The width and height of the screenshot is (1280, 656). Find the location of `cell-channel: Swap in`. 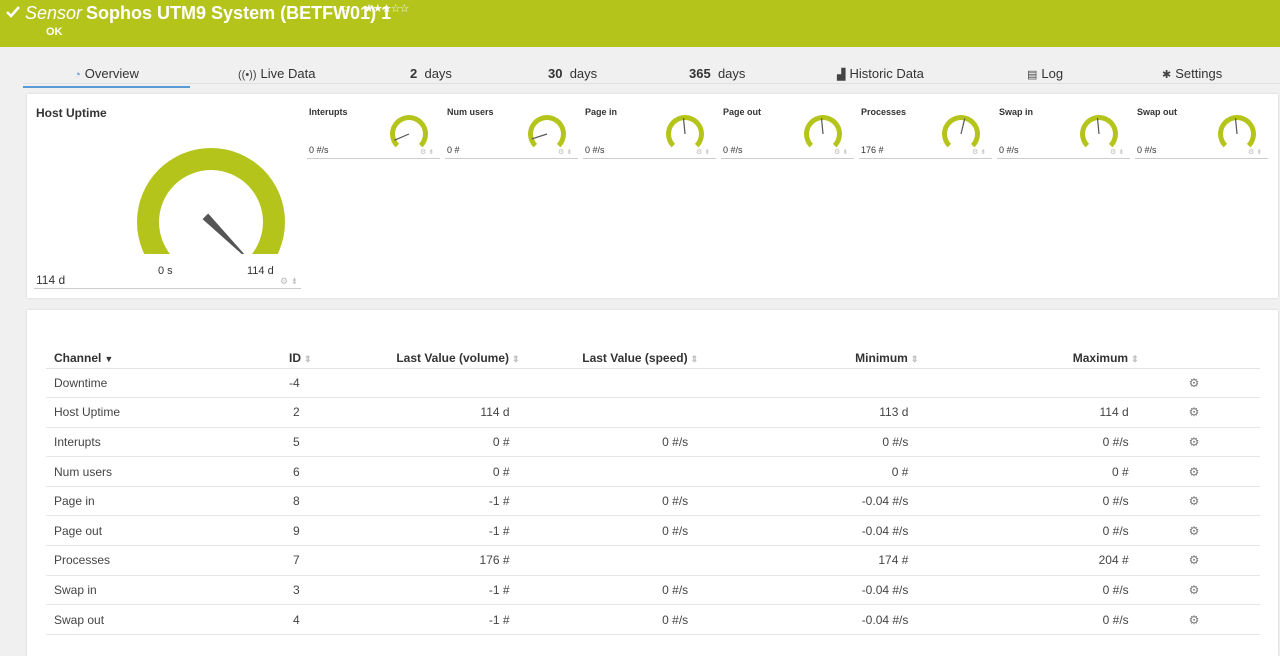

cell-channel: Swap in is located at coordinates (168, 590).